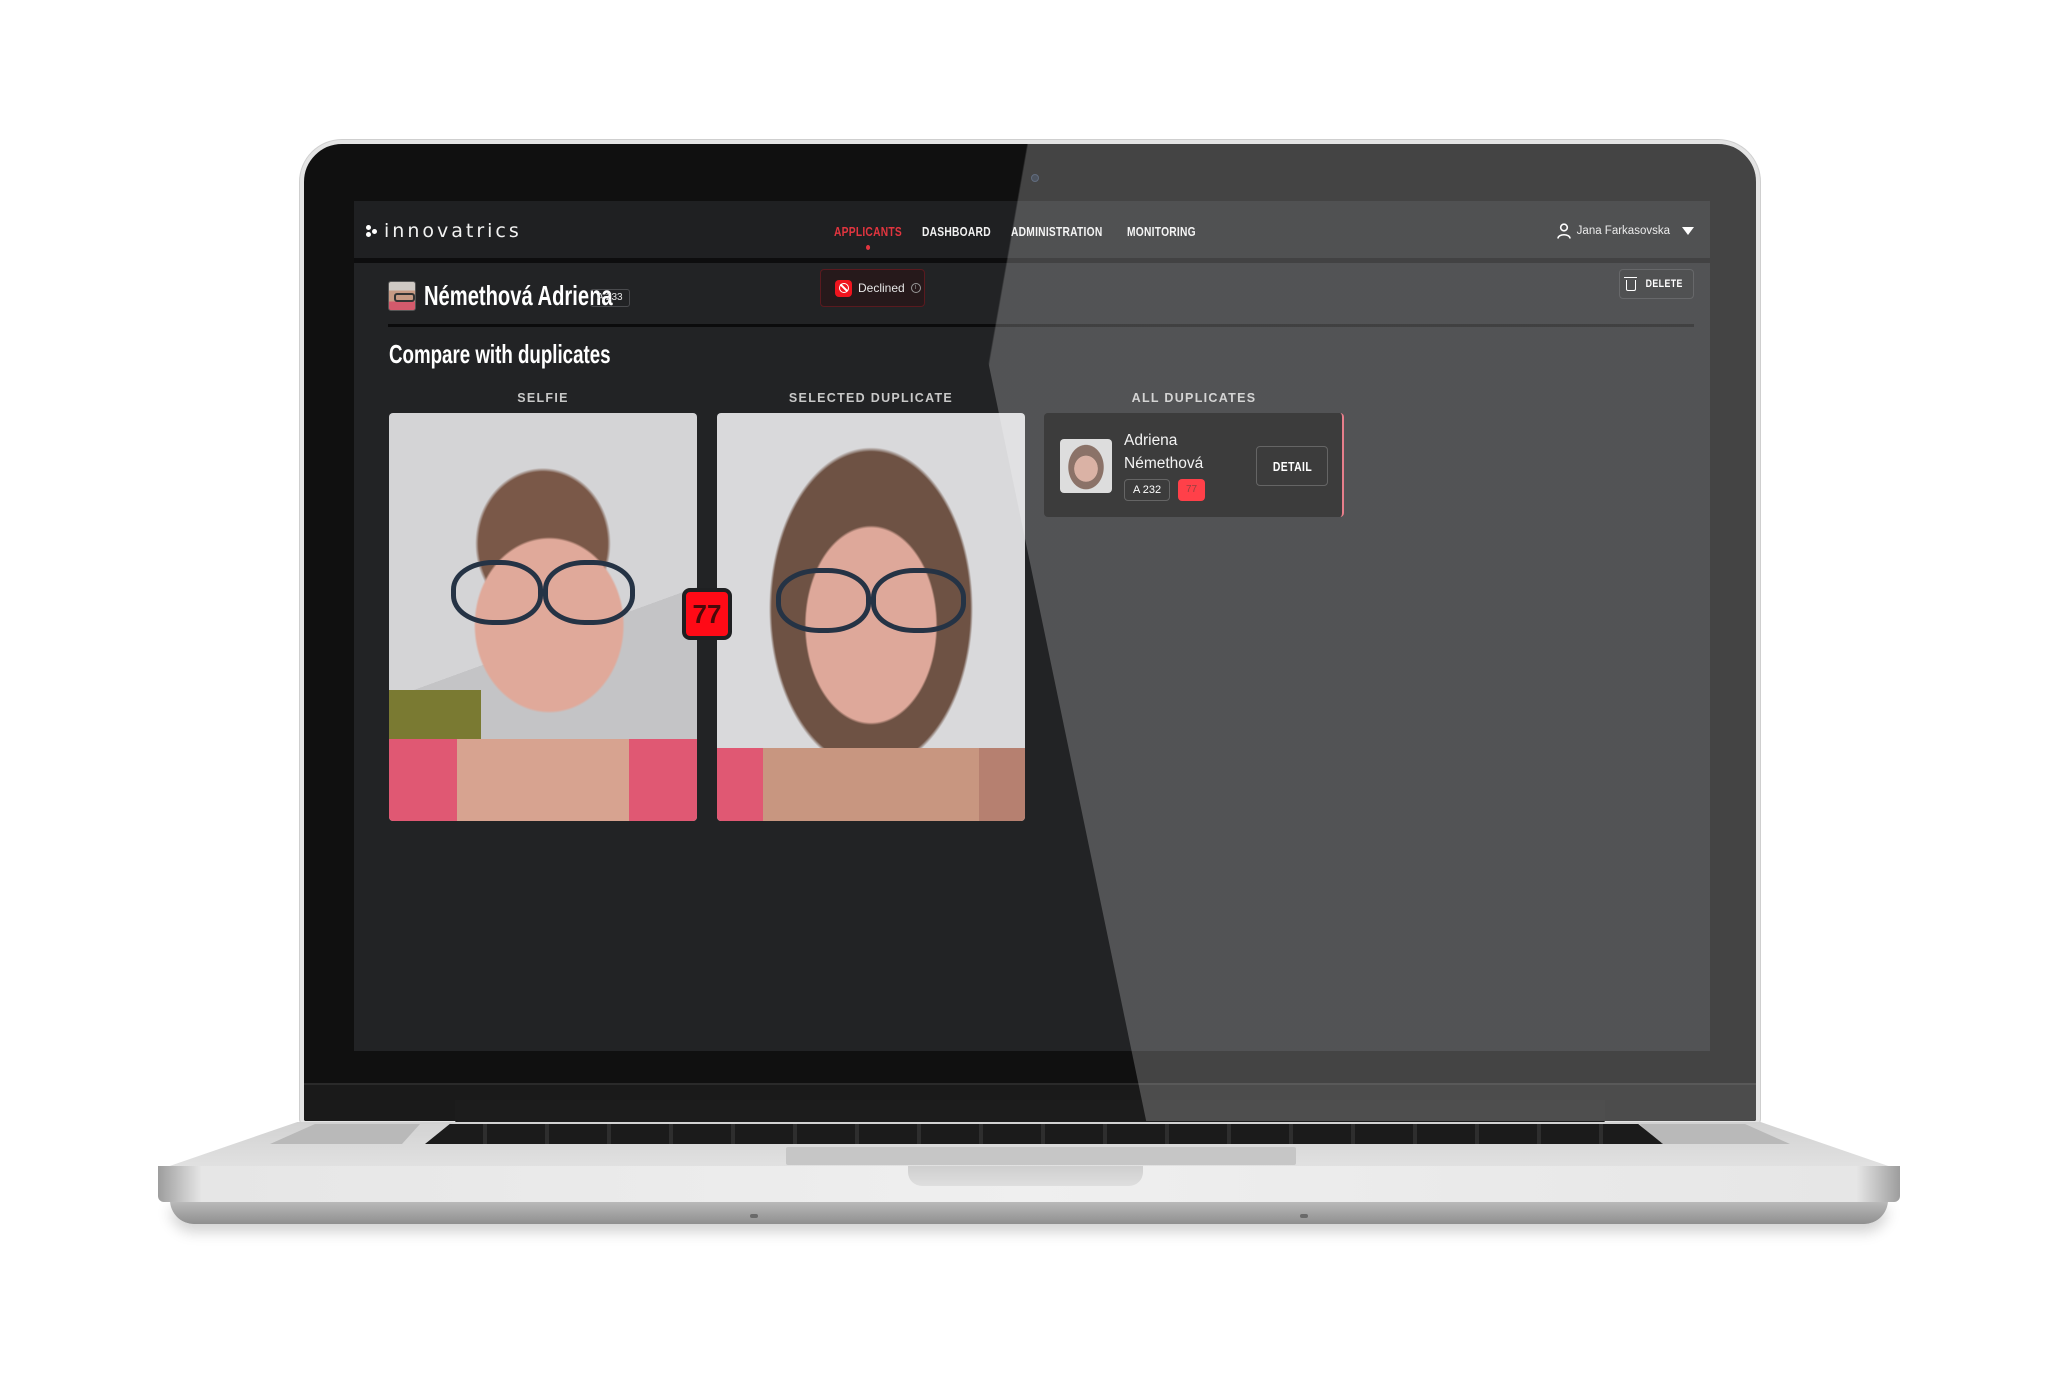 This screenshot has width=2048, height=1377. Describe the element at coordinates (1041, 1156) in the screenshot. I see `trackpad` at that location.